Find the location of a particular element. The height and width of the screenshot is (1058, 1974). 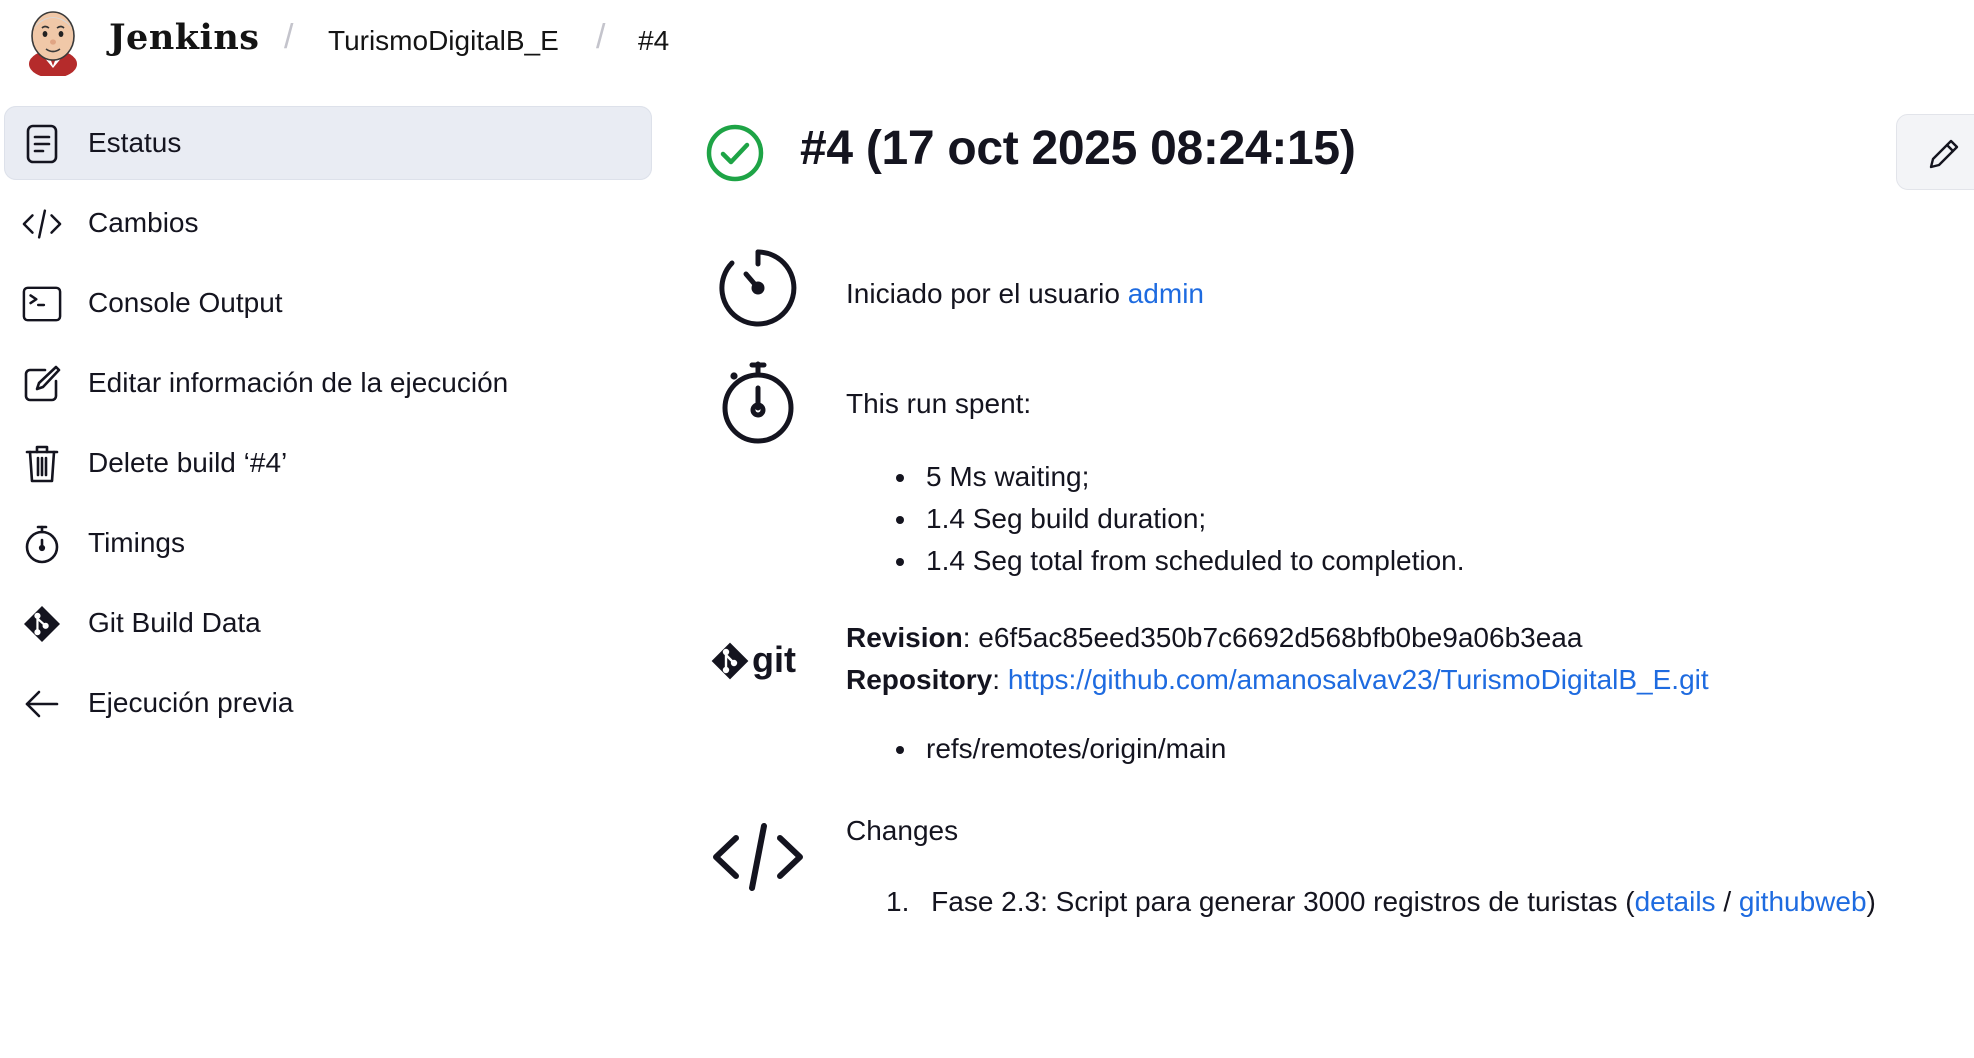

success-status-icon is located at coordinates (735, 153).